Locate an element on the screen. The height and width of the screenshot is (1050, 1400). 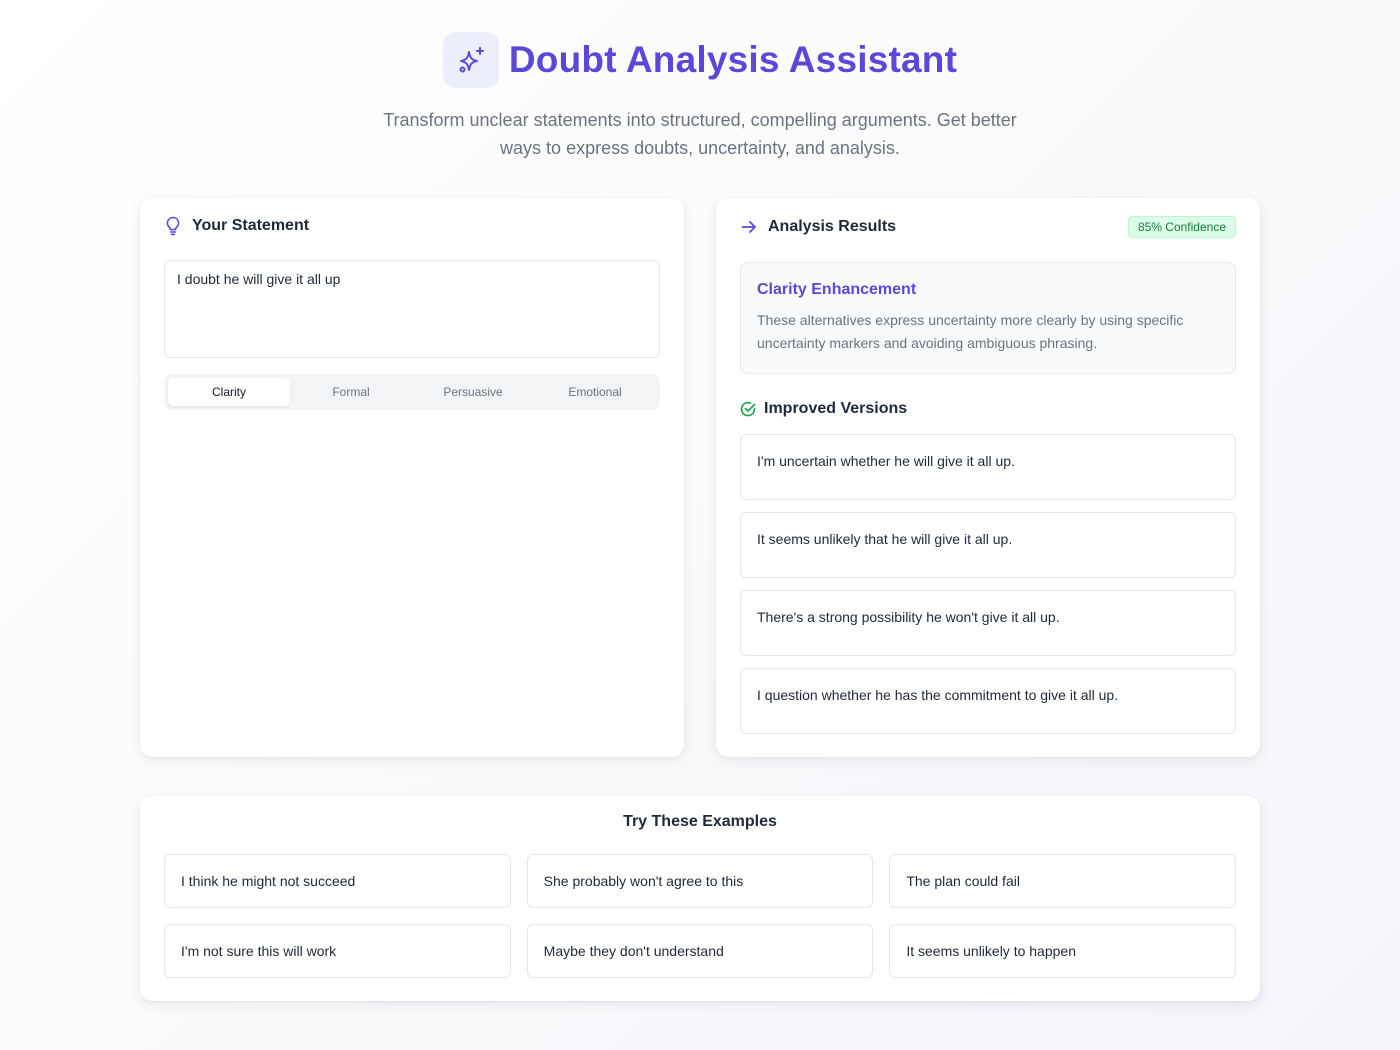
lightbulb-icon is located at coordinates (173, 226).